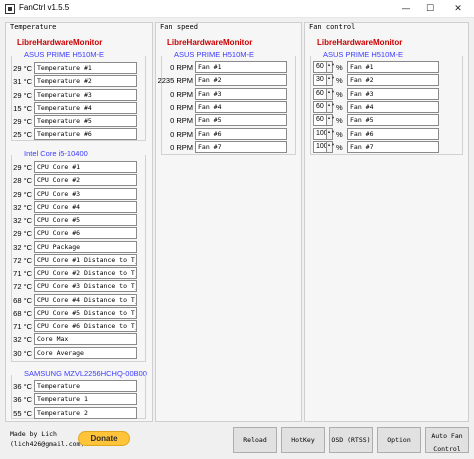 The image size is (474, 459). Describe the element at coordinates (447, 440) in the screenshot. I see `auto-fan-control-button: Auto Fan Control` at that location.